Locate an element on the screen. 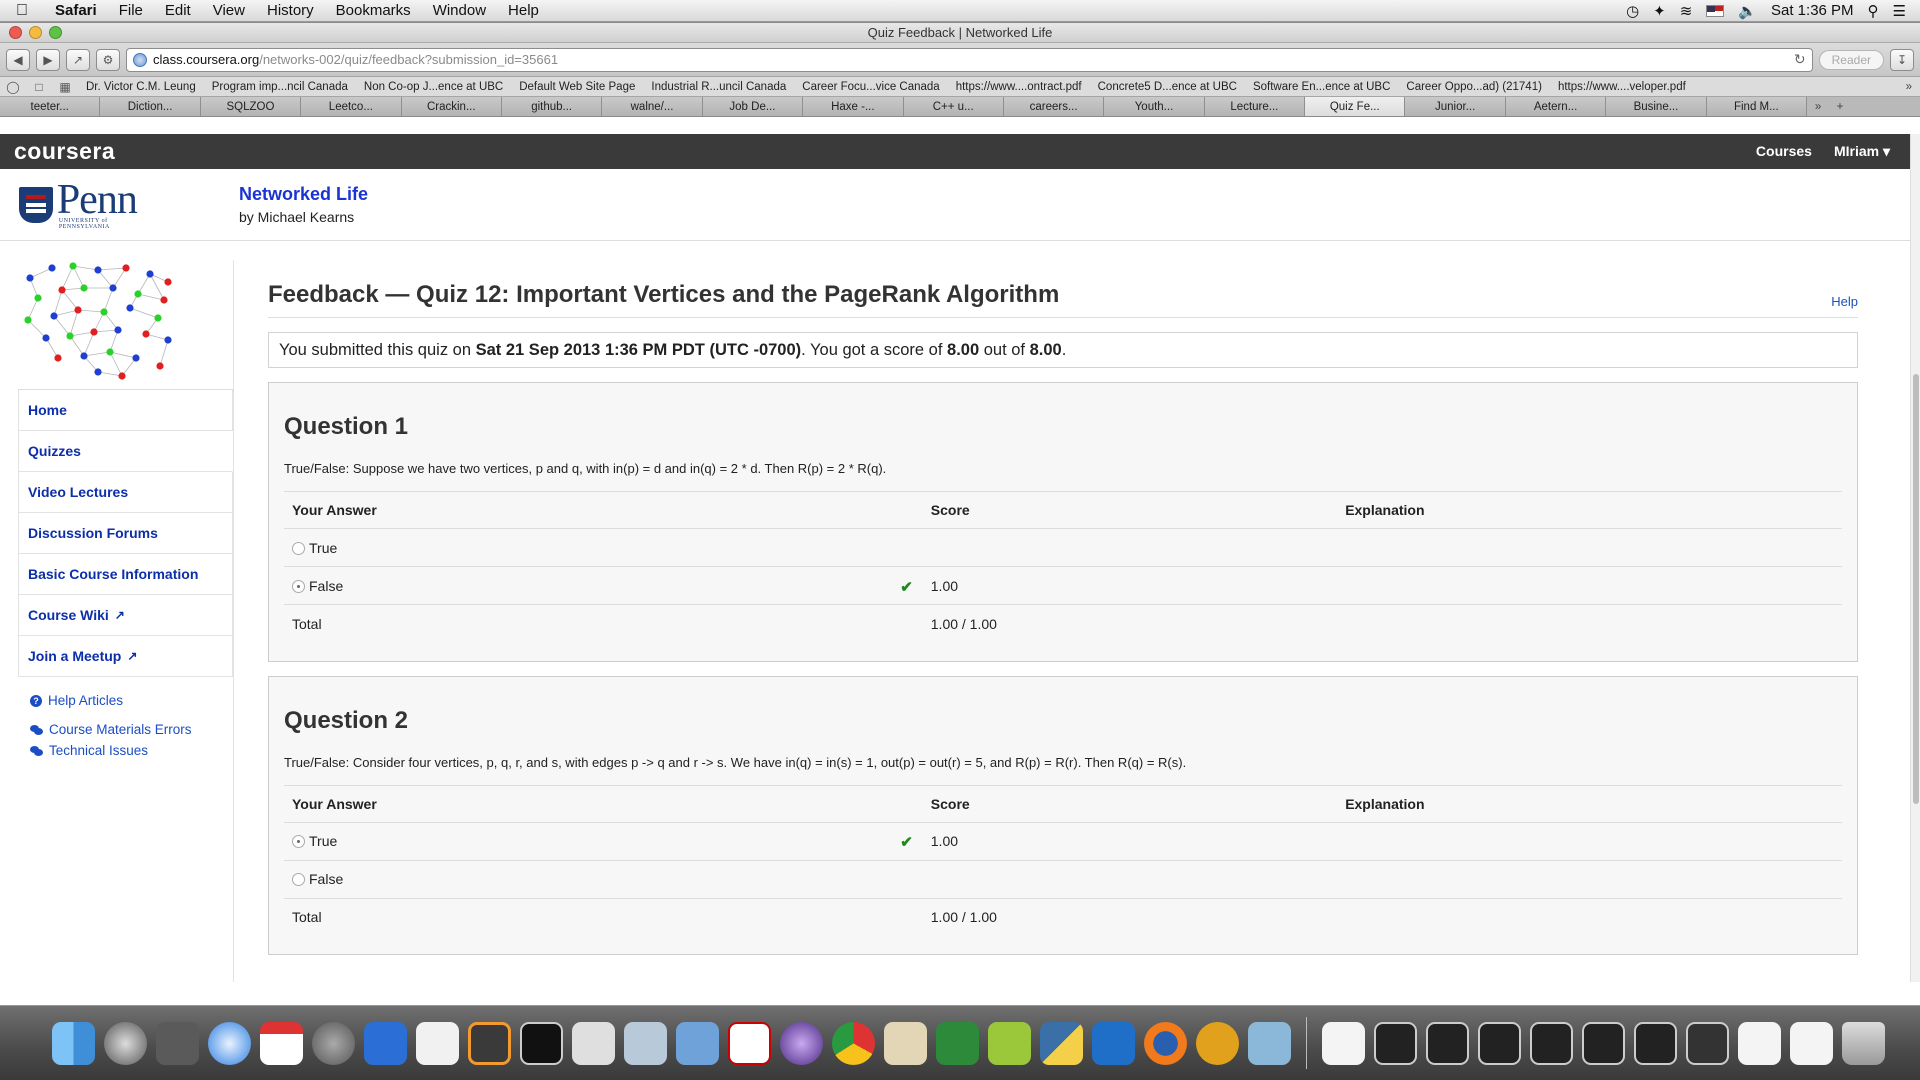 The height and width of the screenshot is (1080, 1920). sublime-text-icon is located at coordinates (489, 1043).